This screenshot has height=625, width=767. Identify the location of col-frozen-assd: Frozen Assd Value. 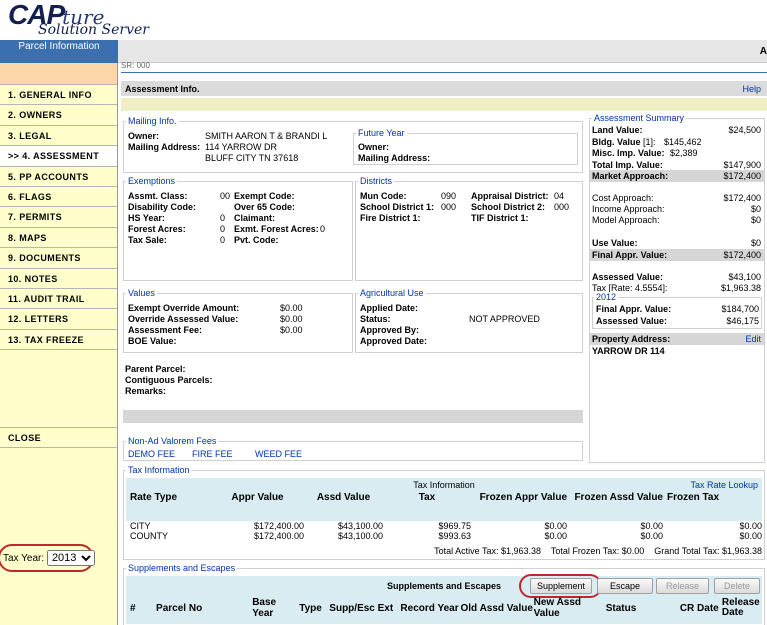
(618, 497).